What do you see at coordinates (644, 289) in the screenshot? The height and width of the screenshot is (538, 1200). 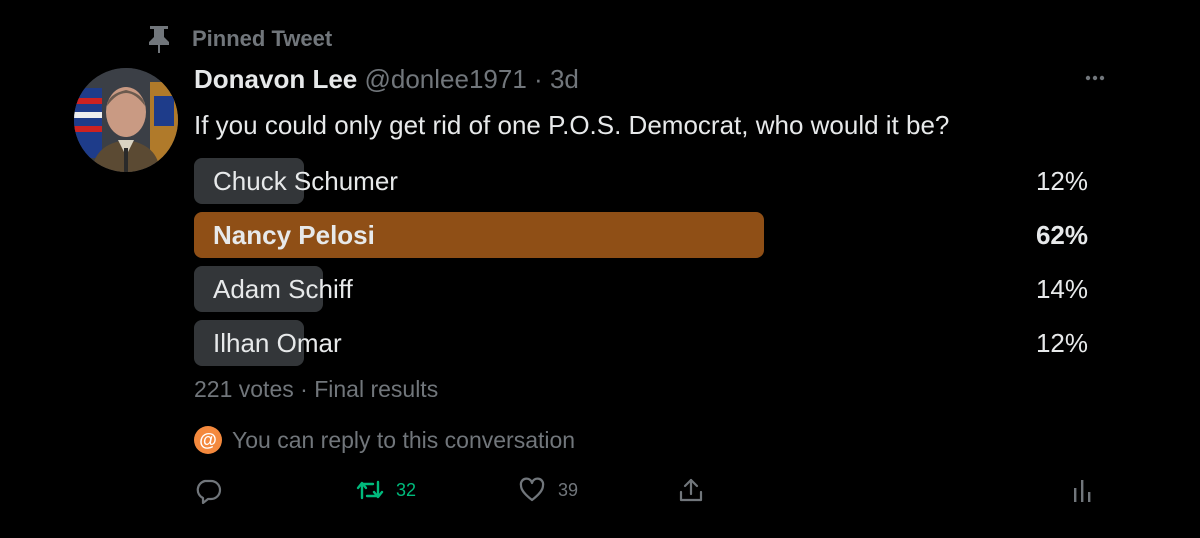 I see `poll-option: Adam Schiff 14%` at bounding box center [644, 289].